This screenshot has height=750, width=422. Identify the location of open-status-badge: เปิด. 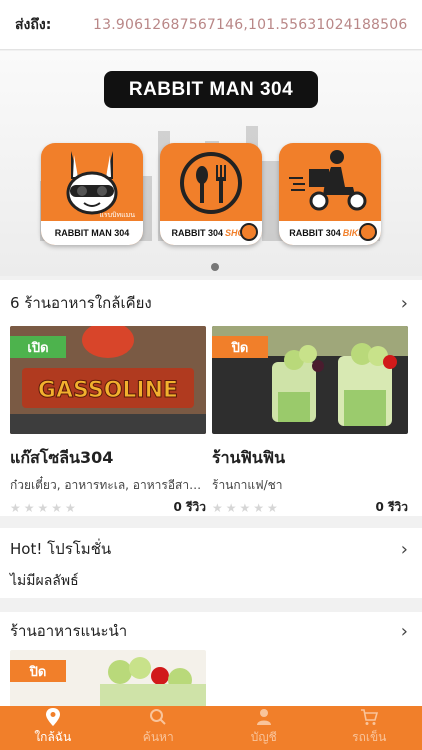
(38, 347).